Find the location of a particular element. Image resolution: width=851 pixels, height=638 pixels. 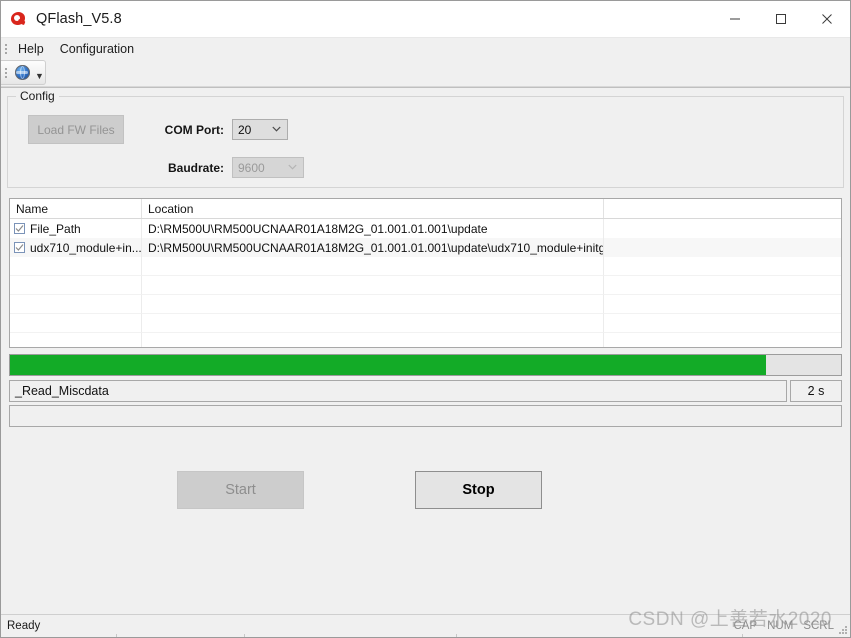

start-button-label: Start is located at coordinates (240, 490).